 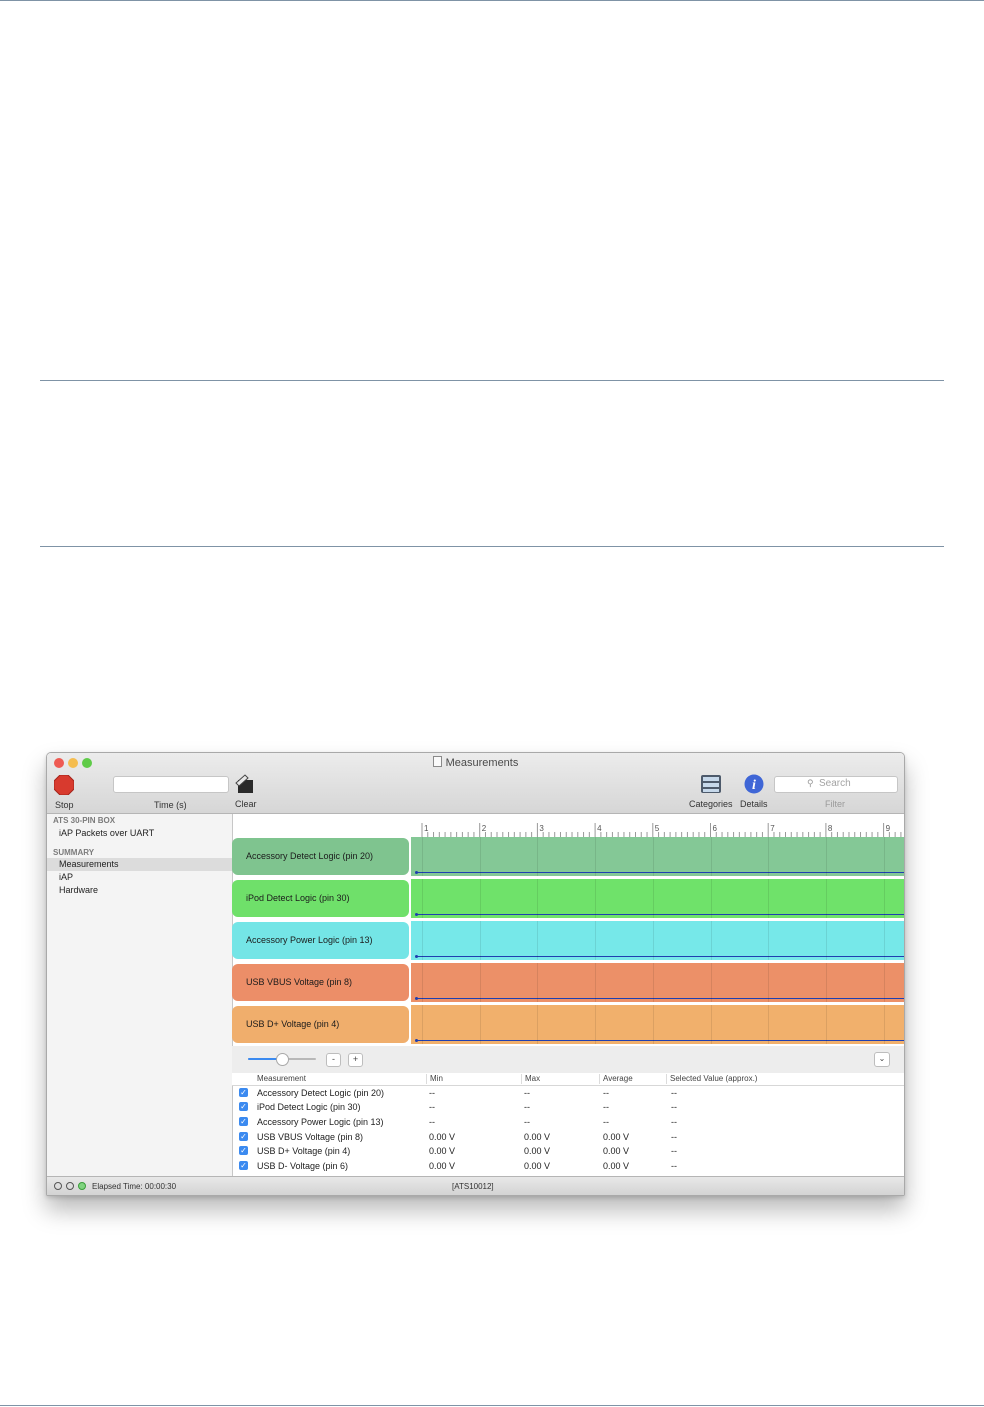 I want to click on track-plot-accessory-power, so click(x=657, y=940).